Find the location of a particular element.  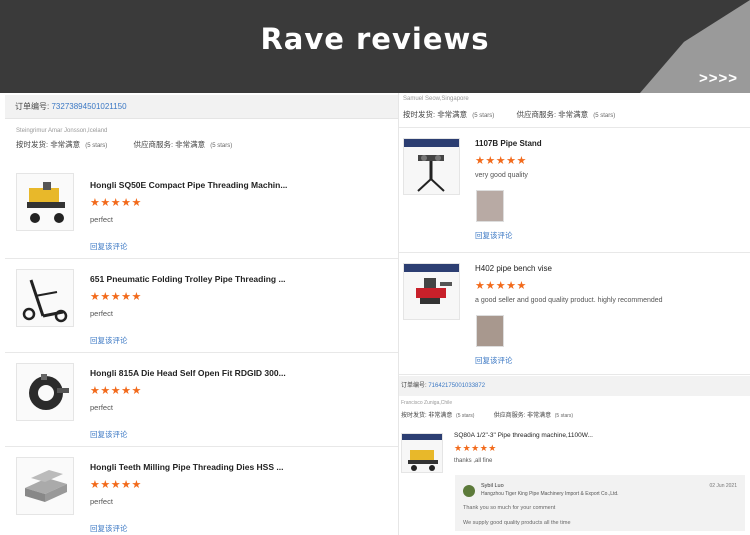

seller-name: Sybil Luo is located at coordinates (492, 486).